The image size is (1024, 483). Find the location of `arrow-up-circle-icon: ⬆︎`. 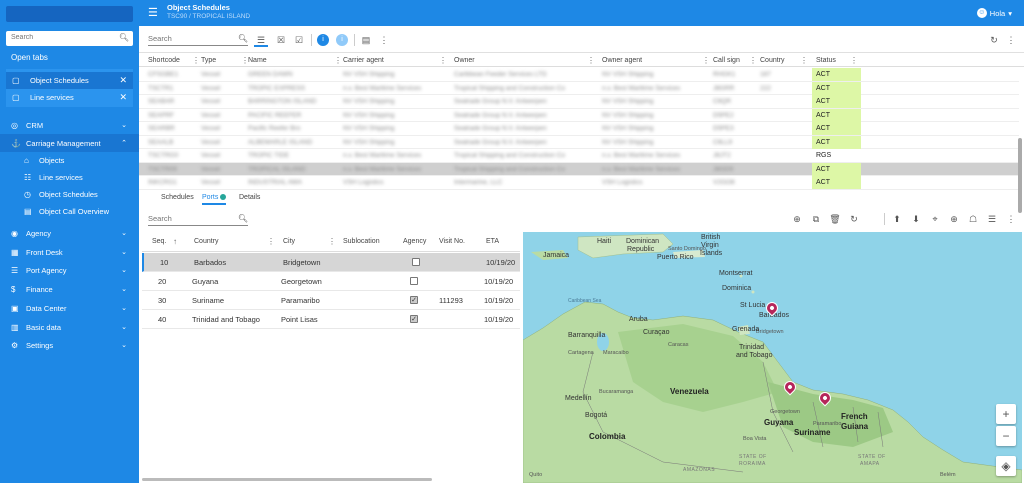

arrow-up-circle-icon: ⬆︎ is located at coordinates (897, 219).